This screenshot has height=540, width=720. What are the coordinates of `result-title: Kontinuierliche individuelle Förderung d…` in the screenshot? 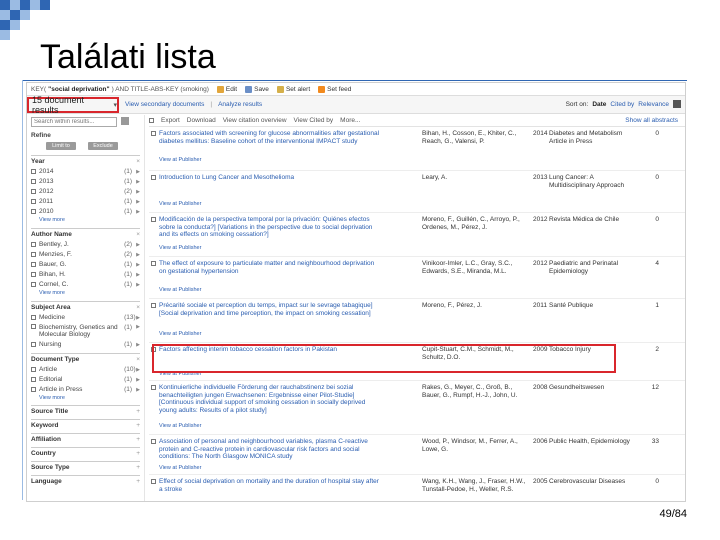 It's located at (271, 399).